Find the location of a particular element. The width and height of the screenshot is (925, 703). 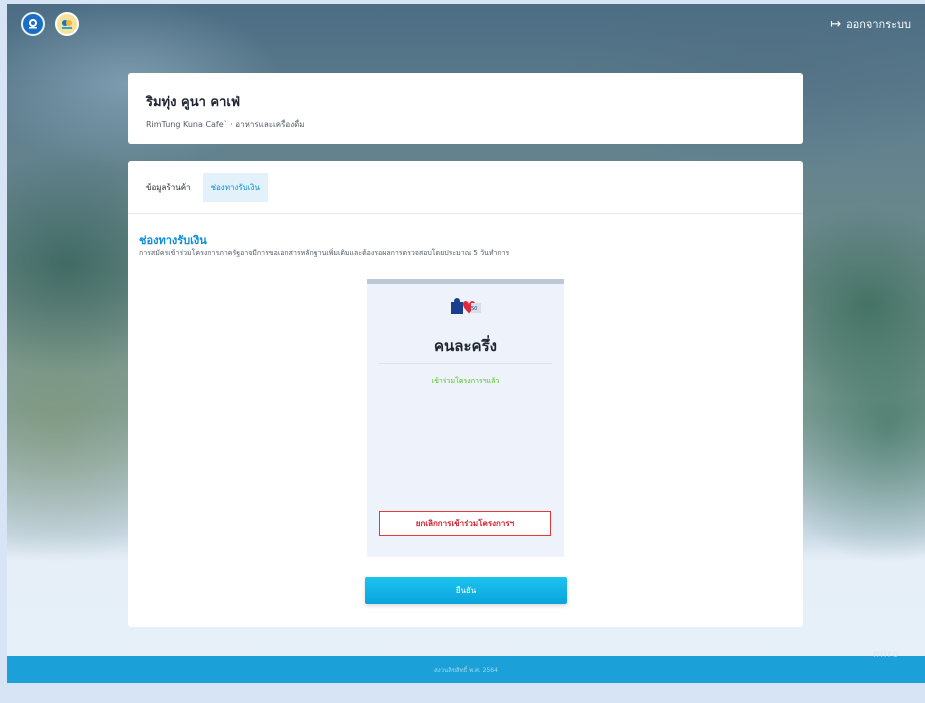

tab-payment-channel: ช่องทางรับเงิน is located at coordinates (235, 187).